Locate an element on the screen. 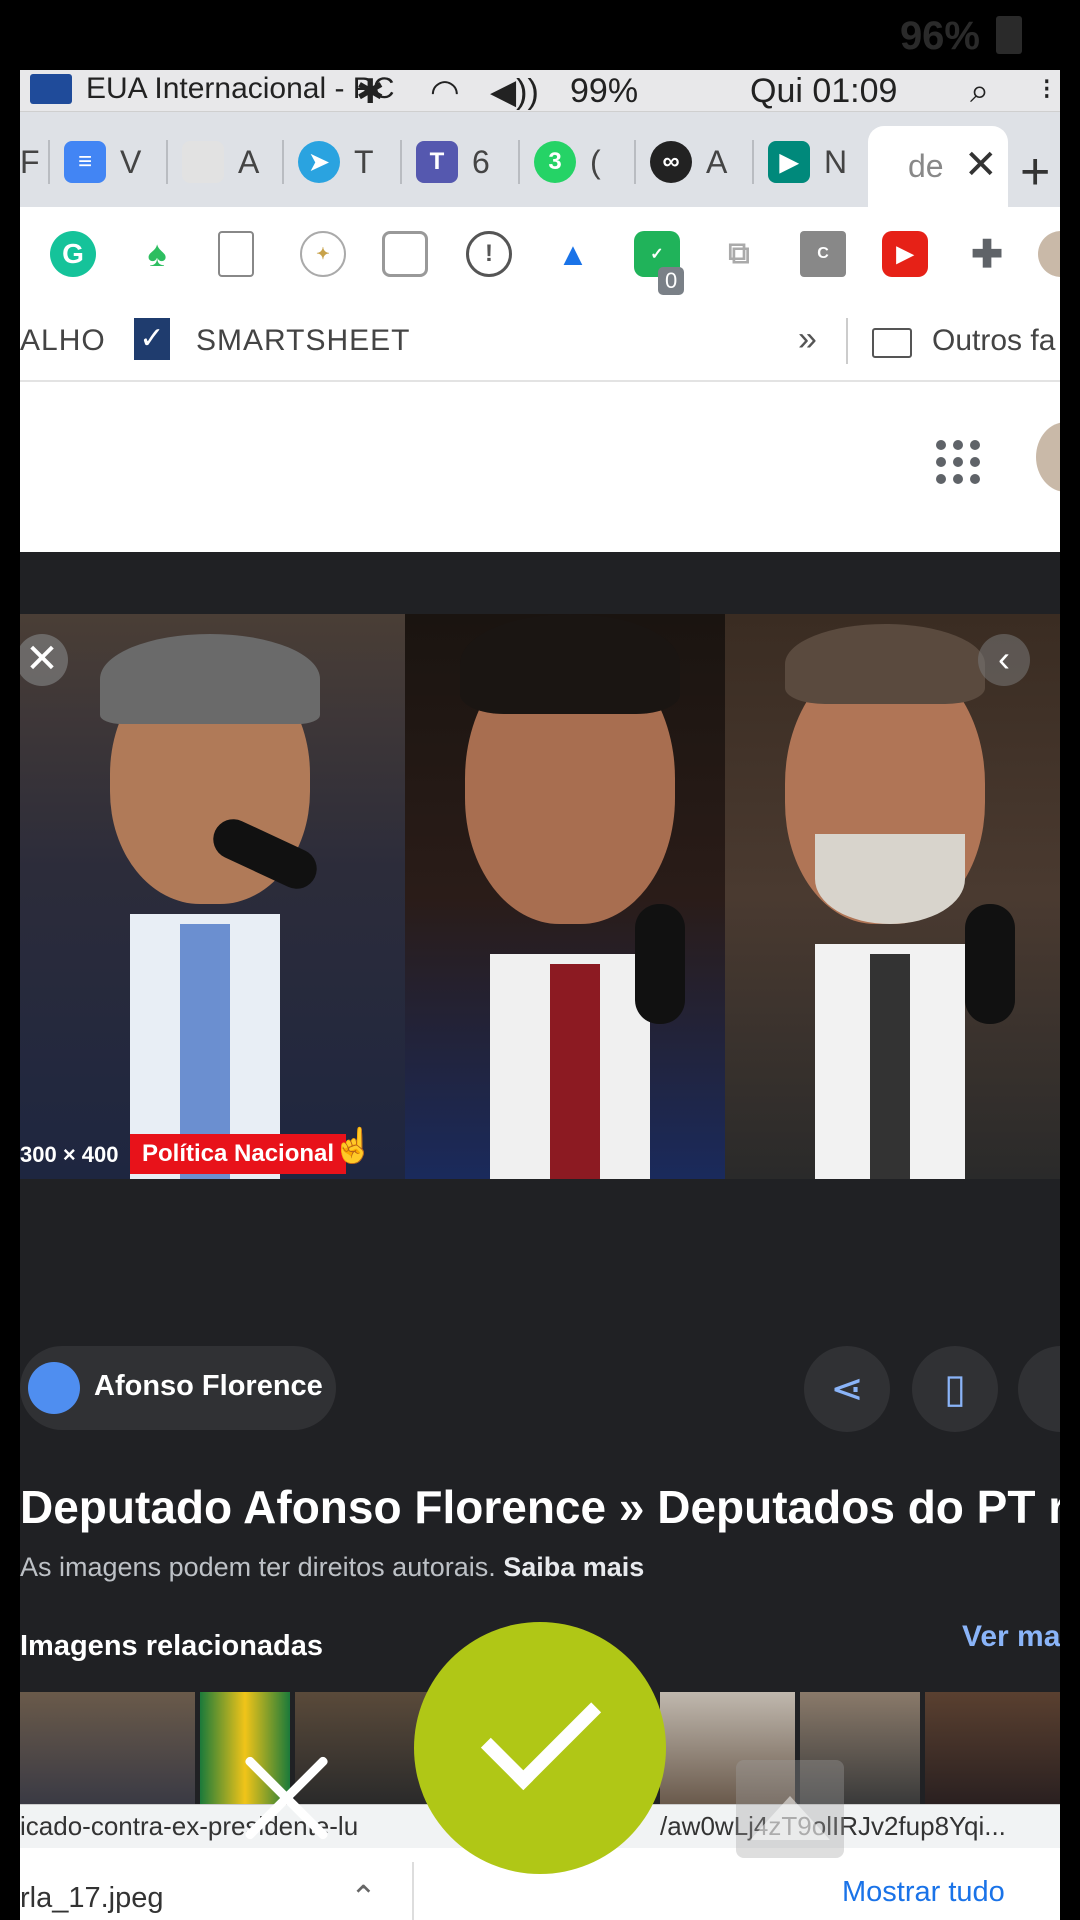 Image resolution: width=1080 pixels, height=1920 pixels. checkmark-icon is located at coordinates (541, 1730).